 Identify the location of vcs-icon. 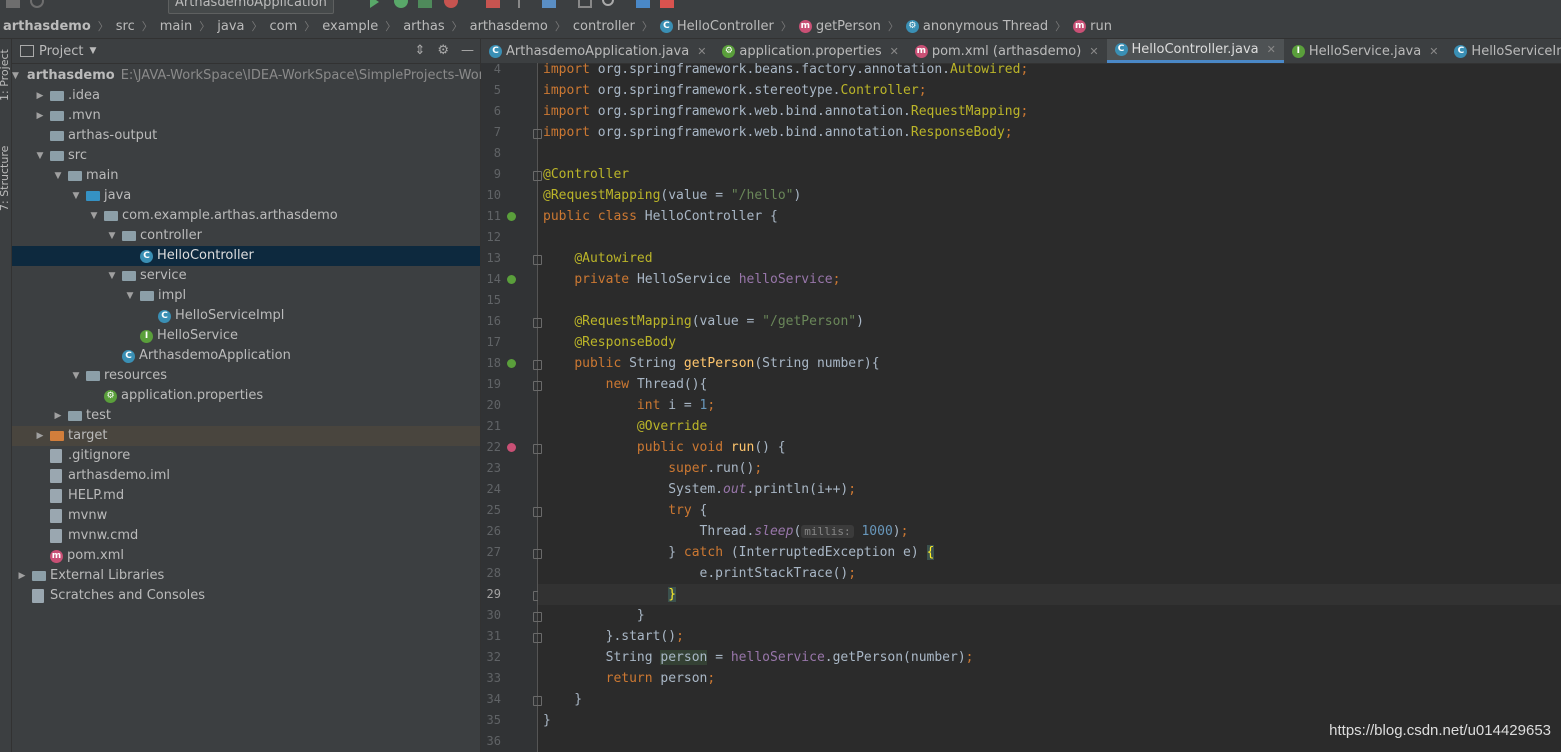
(585, 4).